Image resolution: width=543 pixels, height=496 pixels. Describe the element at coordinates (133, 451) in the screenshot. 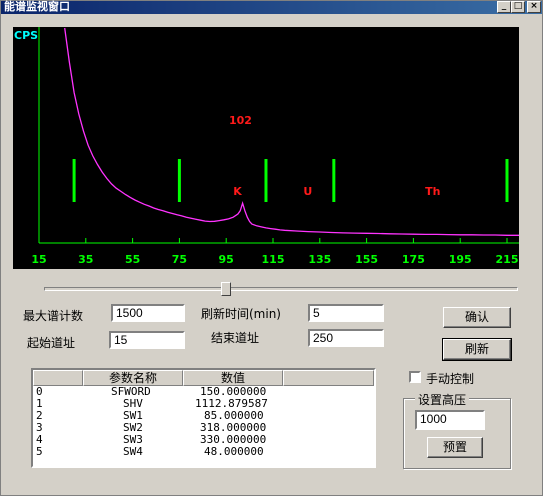

I see `row-param-name: SW4` at that location.